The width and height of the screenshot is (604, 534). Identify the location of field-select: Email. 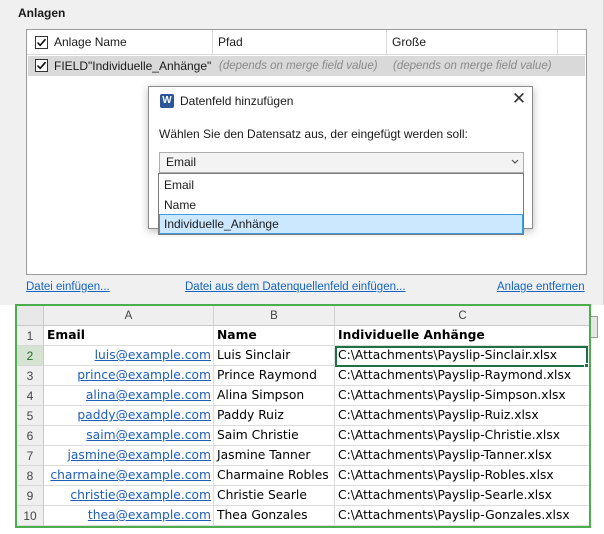
(341, 162).